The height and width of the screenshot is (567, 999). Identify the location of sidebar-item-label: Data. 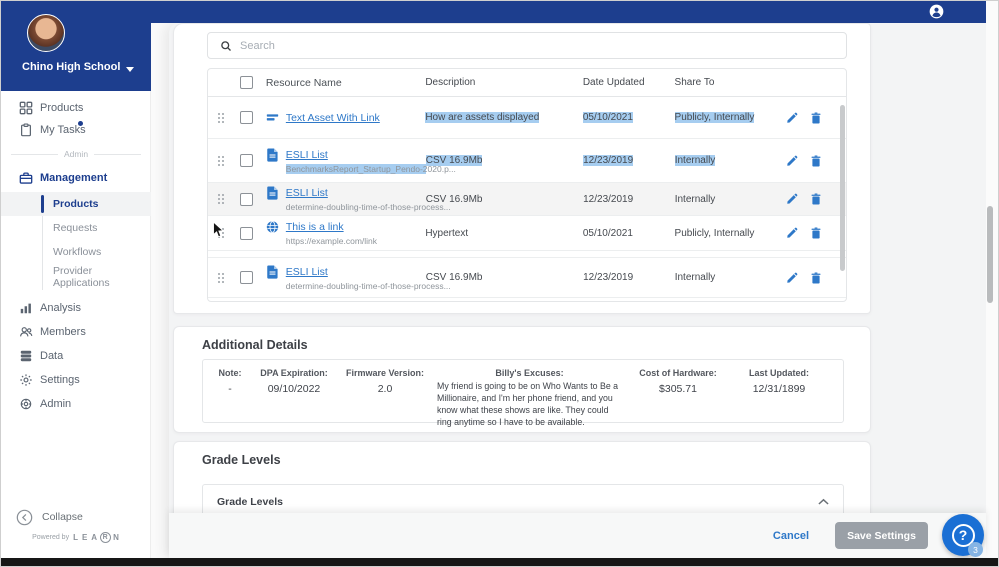
(52, 356).